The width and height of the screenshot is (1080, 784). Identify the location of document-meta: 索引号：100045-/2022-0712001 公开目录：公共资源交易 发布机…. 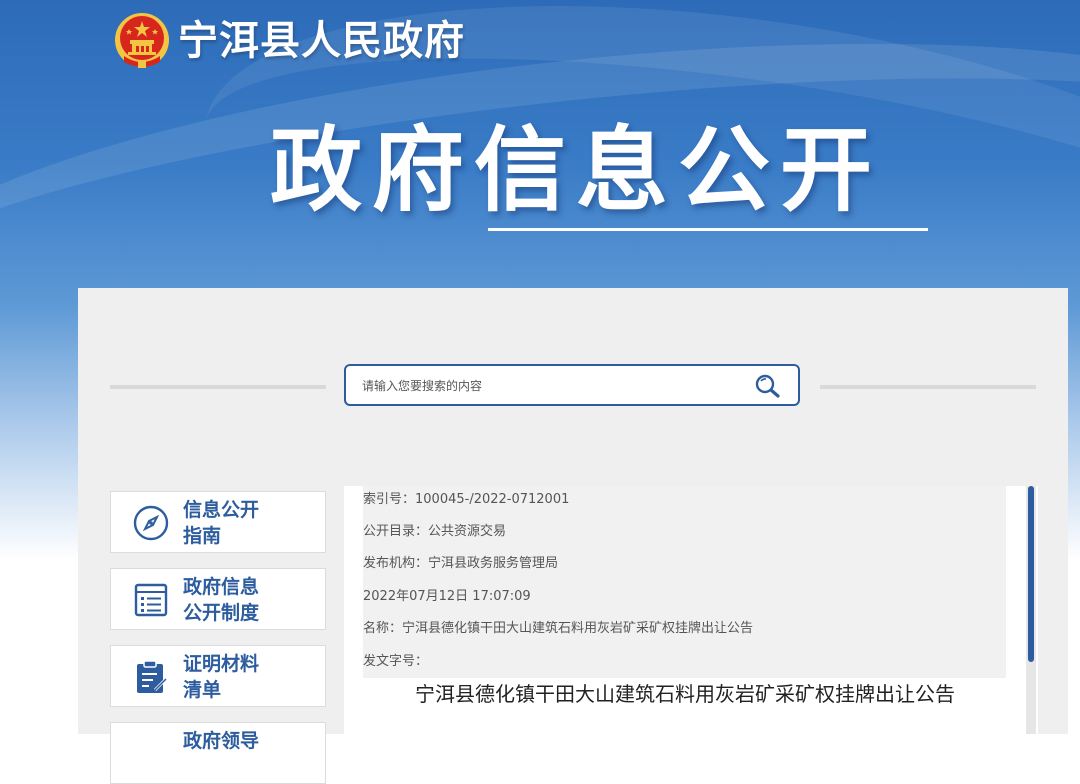
(684, 582).